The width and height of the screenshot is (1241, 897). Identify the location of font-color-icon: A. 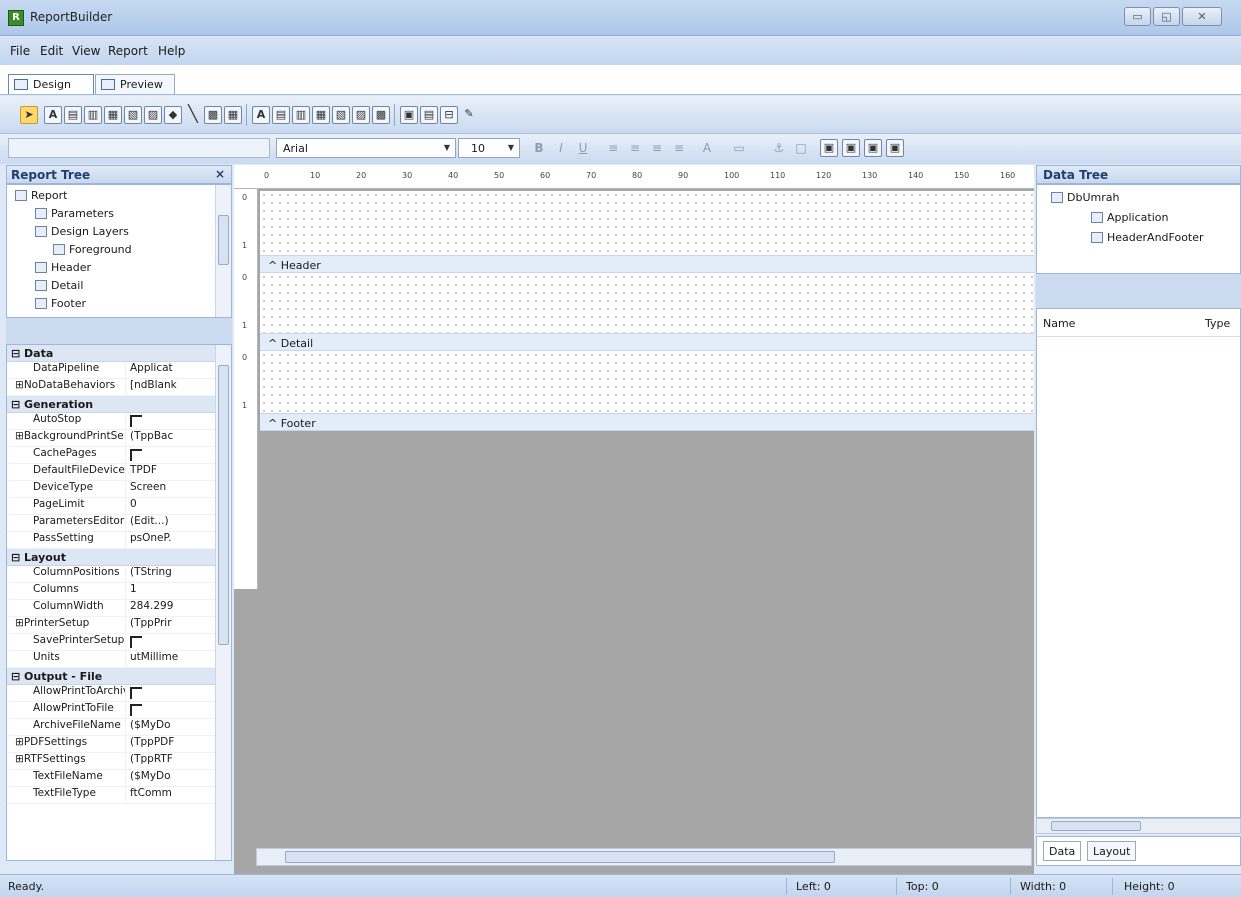
(707, 148).